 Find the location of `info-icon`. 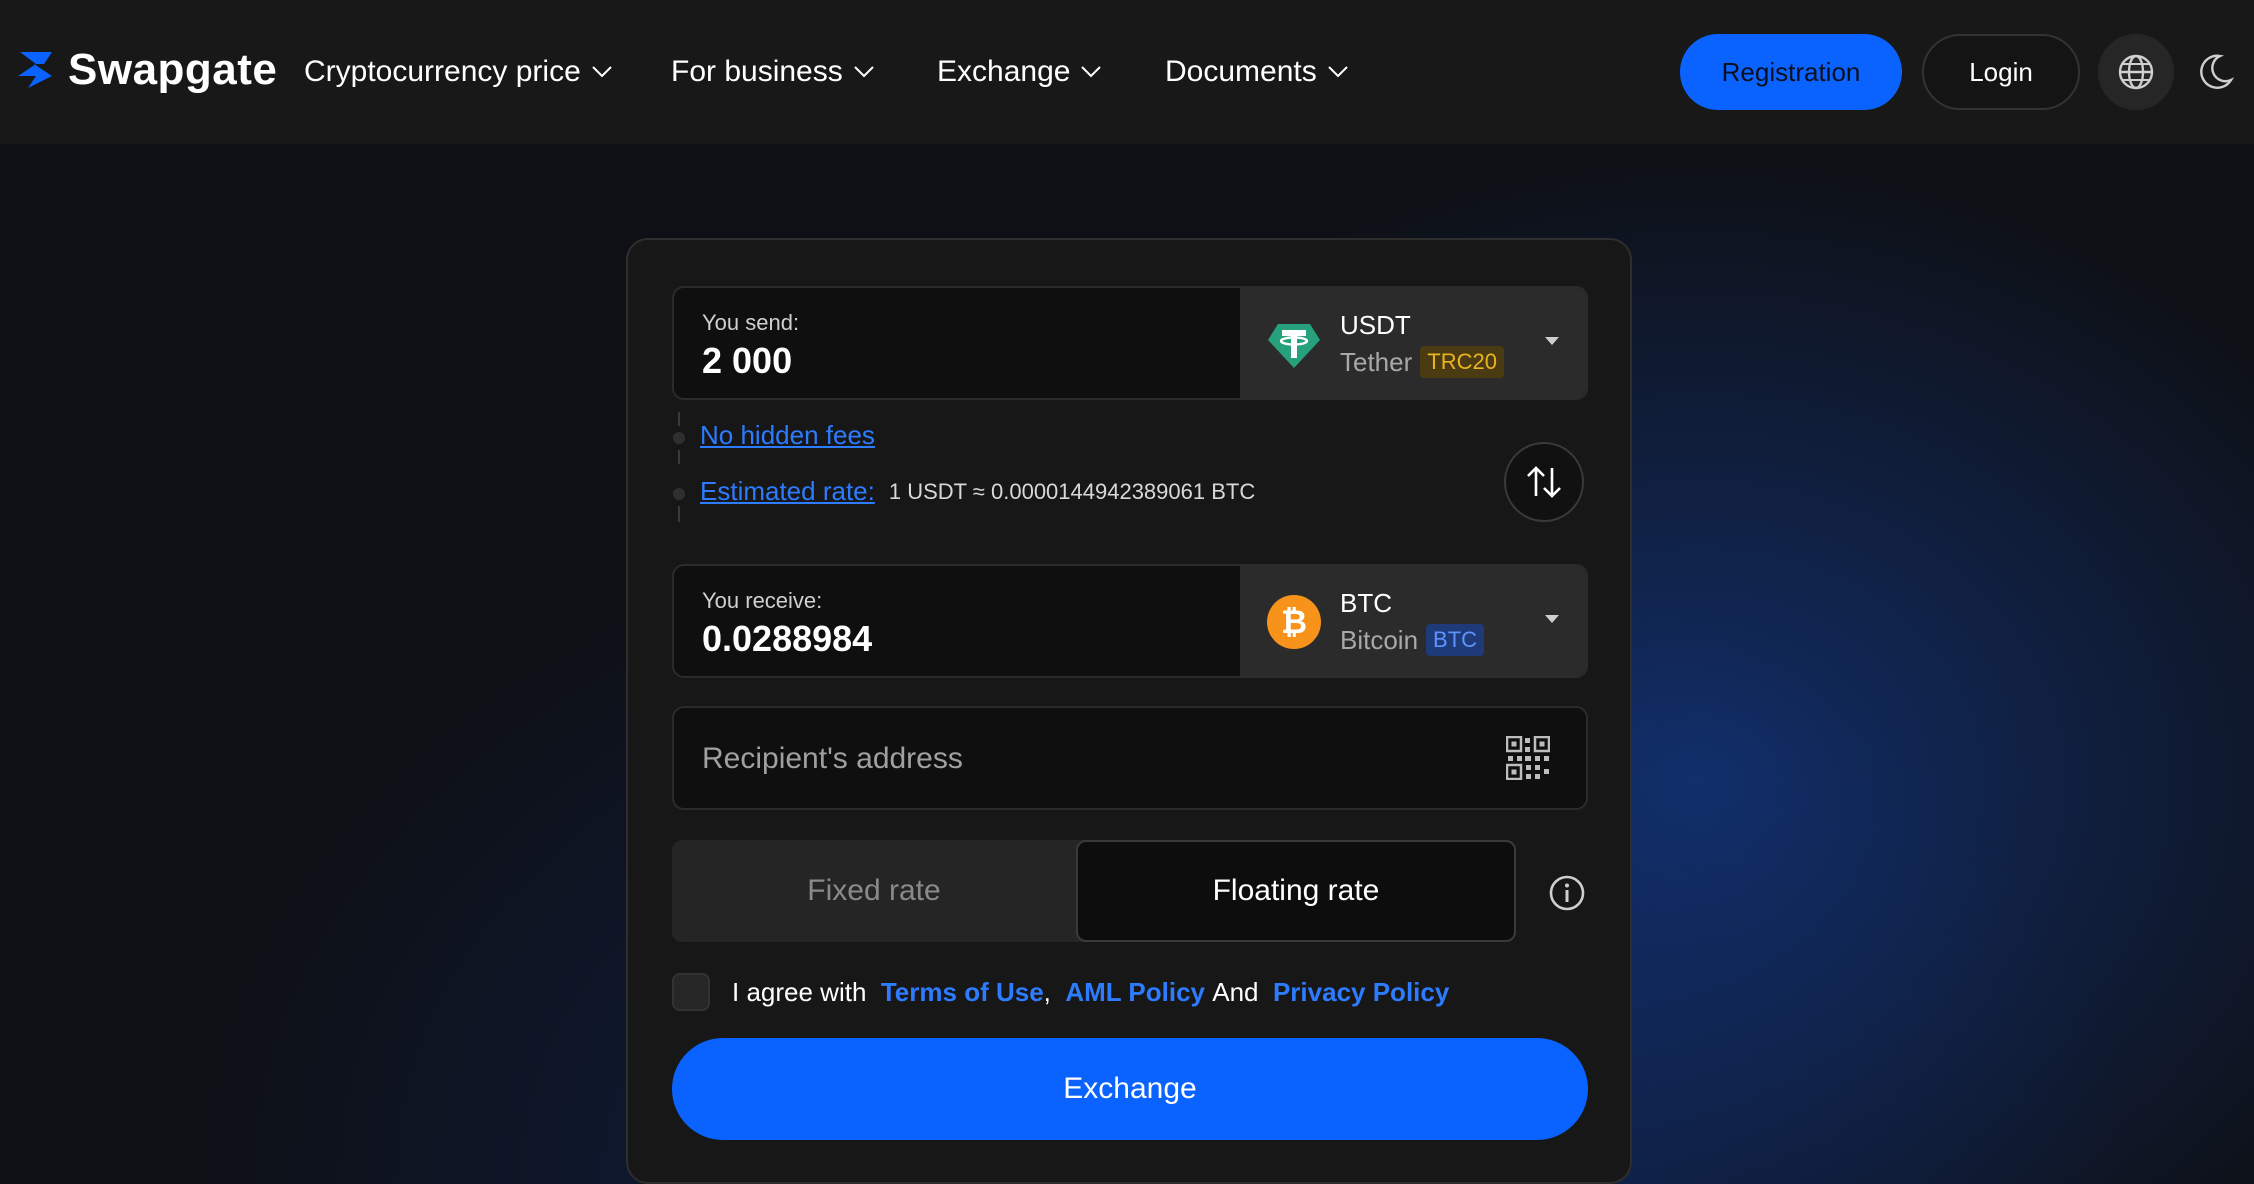

info-icon is located at coordinates (1567, 893).